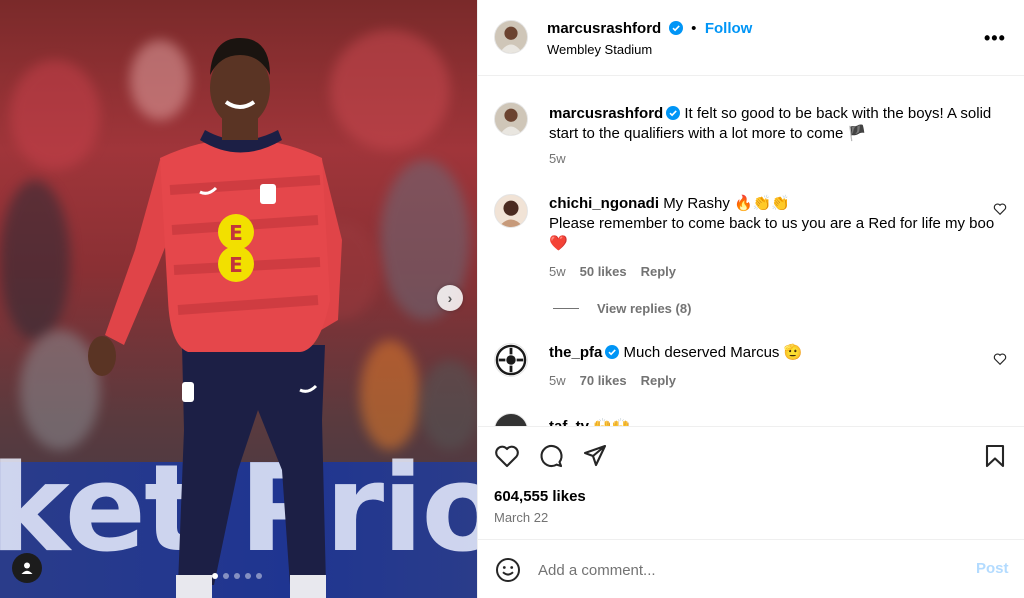  What do you see at coordinates (566, 308) in the screenshot?
I see `view-replies-line` at bounding box center [566, 308].